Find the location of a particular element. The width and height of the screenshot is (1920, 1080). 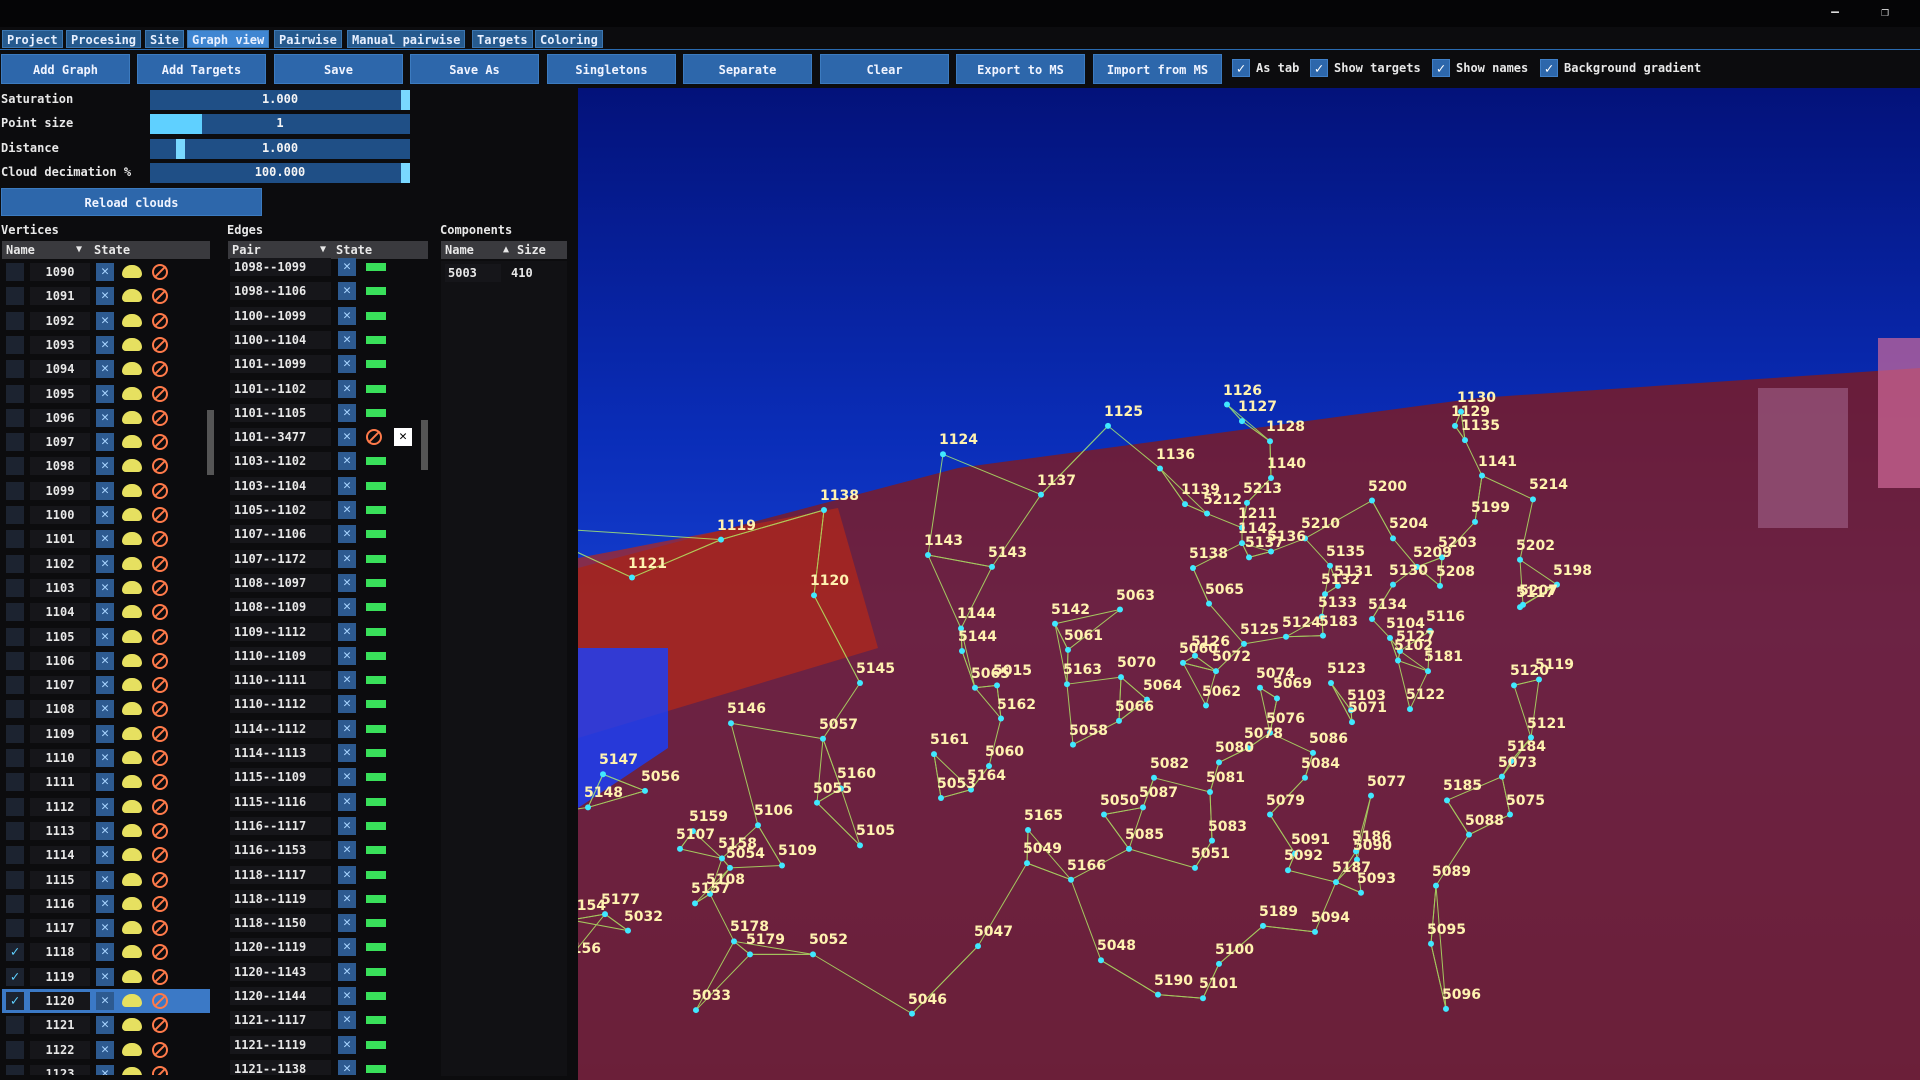

node-label: 5082 is located at coordinates (1169, 764).